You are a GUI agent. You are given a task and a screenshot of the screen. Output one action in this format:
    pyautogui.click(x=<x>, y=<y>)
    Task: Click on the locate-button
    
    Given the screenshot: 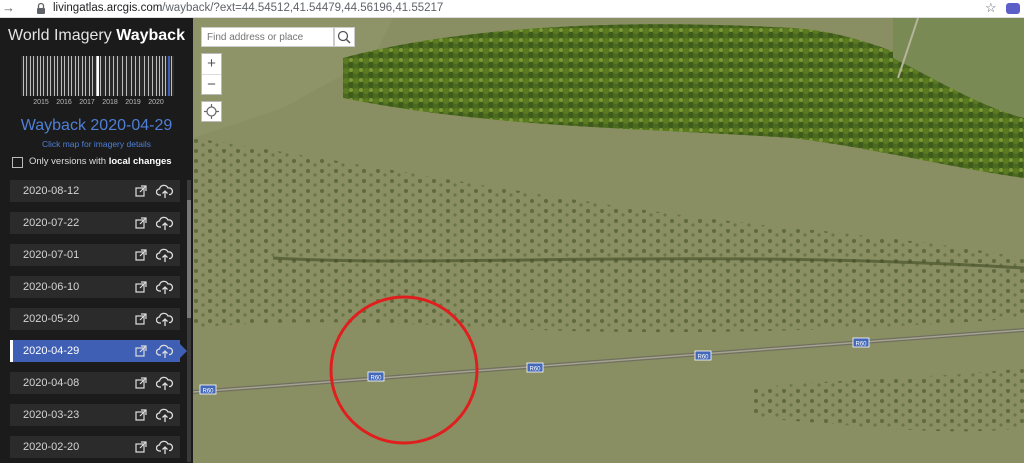 What is the action you would take?
    pyautogui.click(x=211, y=111)
    